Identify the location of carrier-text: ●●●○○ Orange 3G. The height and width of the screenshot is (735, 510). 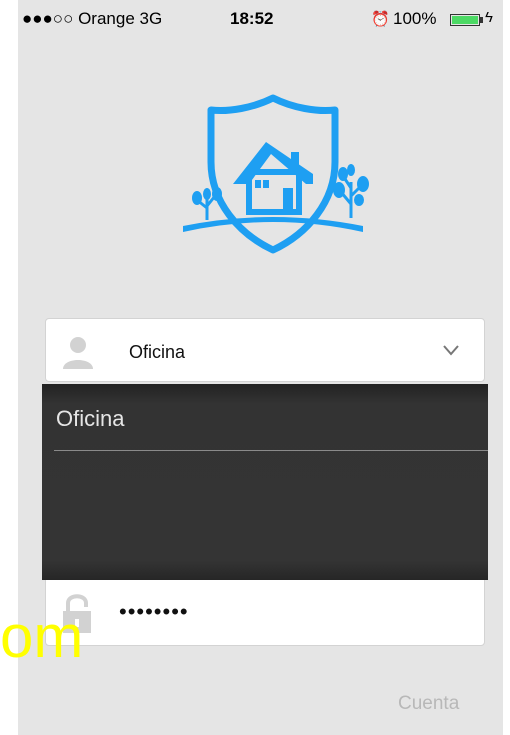
(92, 19).